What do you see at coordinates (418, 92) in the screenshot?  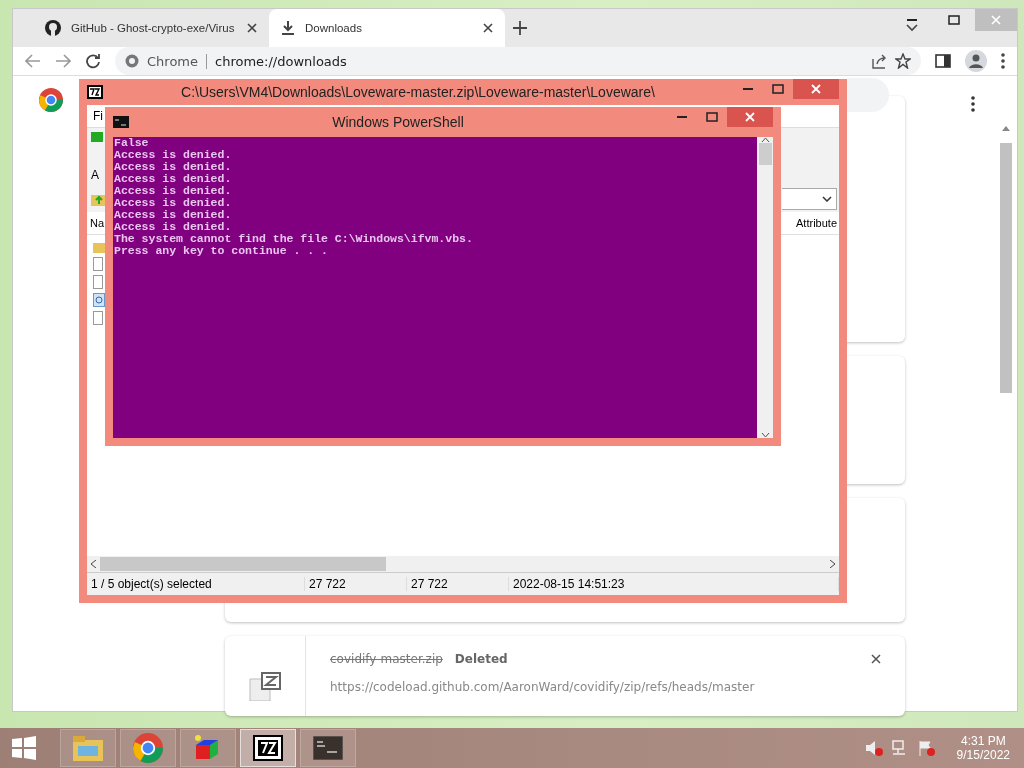 I see `window-title: C:\Users\VM4\Downloads\Loveware-master.zip\Loveware-master\Loveware\` at bounding box center [418, 92].